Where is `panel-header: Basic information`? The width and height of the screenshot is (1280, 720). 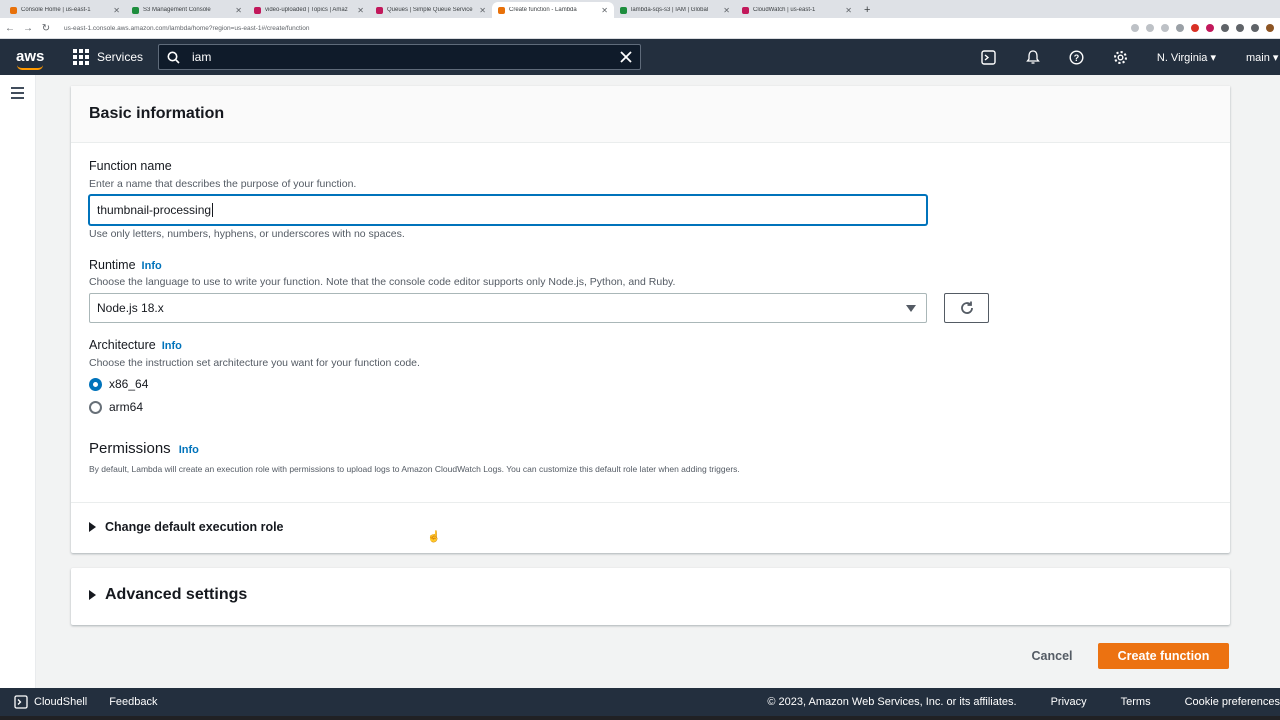
panel-header: Basic information is located at coordinates (650, 114).